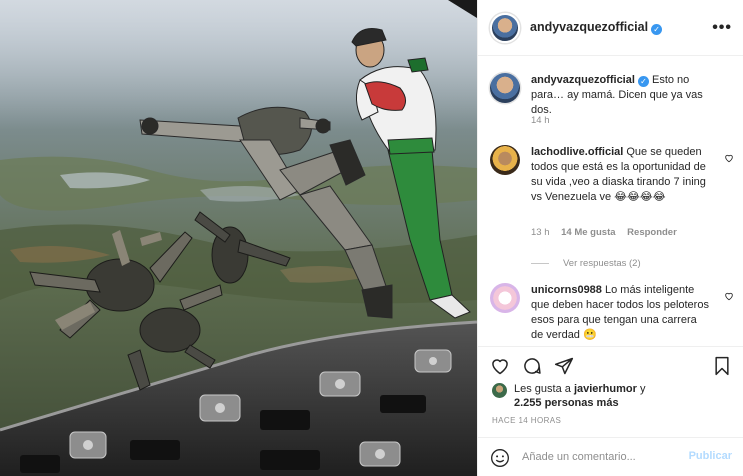 This screenshot has width=743, height=476. What do you see at coordinates (505, 27) in the screenshot?
I see `author-avatar` at bounding box center [505, 27].